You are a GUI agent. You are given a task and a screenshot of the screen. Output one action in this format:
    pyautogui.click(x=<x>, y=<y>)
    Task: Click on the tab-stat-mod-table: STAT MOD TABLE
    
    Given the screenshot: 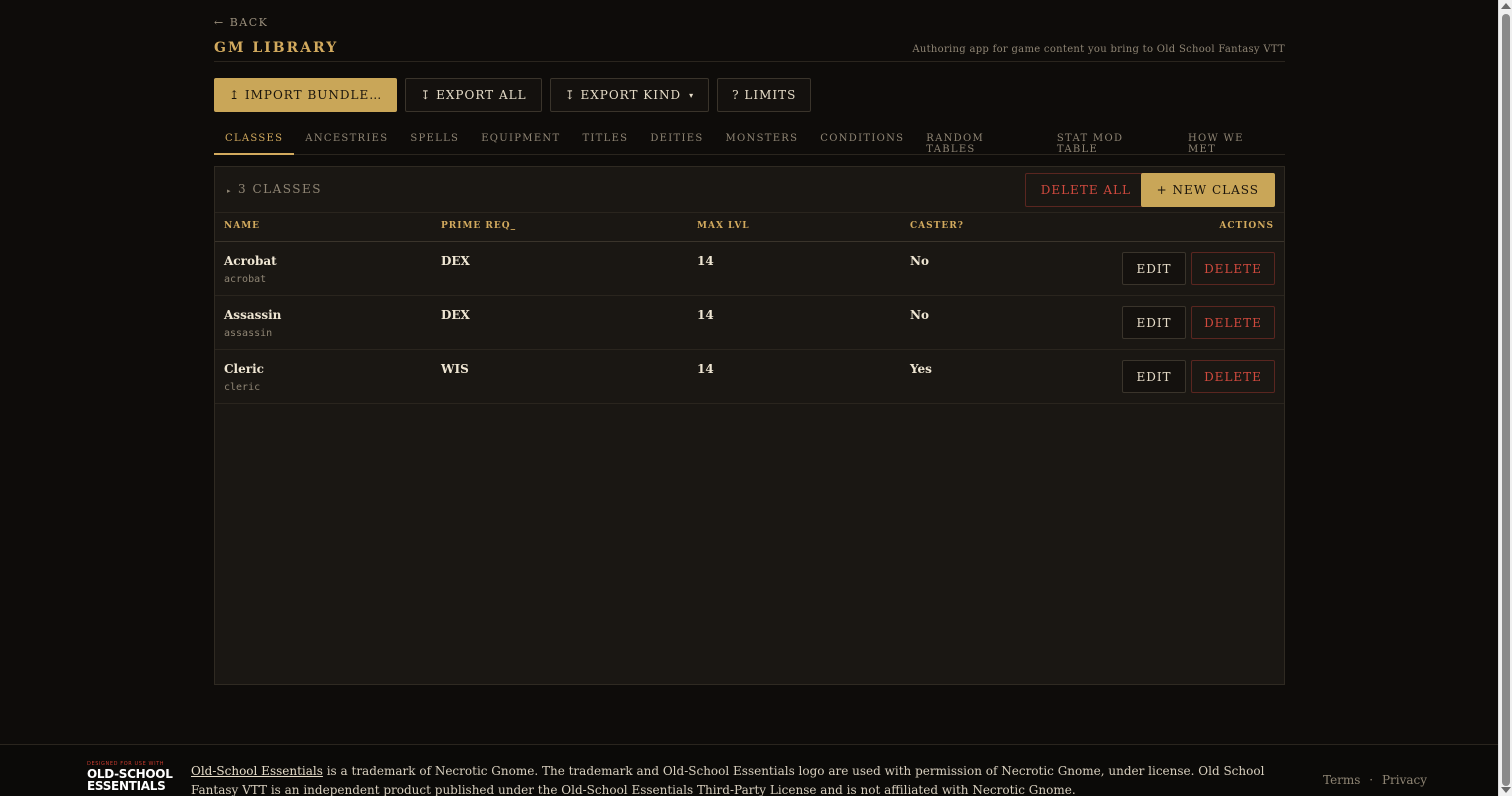 What is the action you would take?
    pyautogui.click(x=1111, y=140)
    